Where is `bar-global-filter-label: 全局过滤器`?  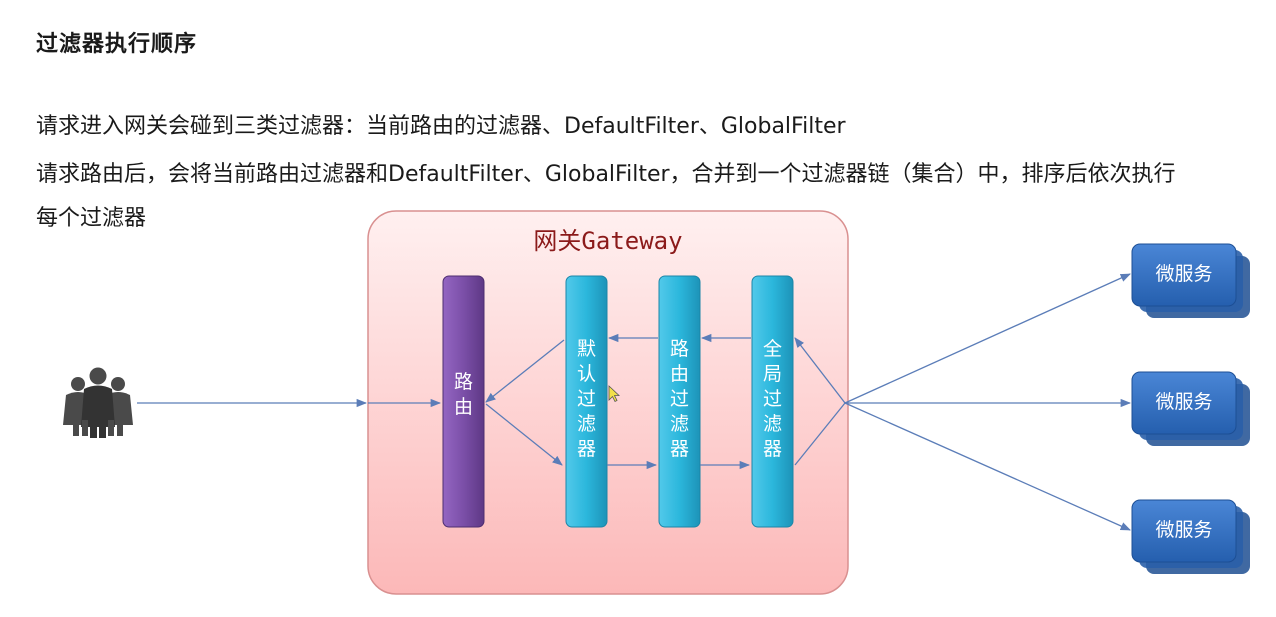
bar-global-filter-label: 全局过滤器 is located at coordinates (772, 399).